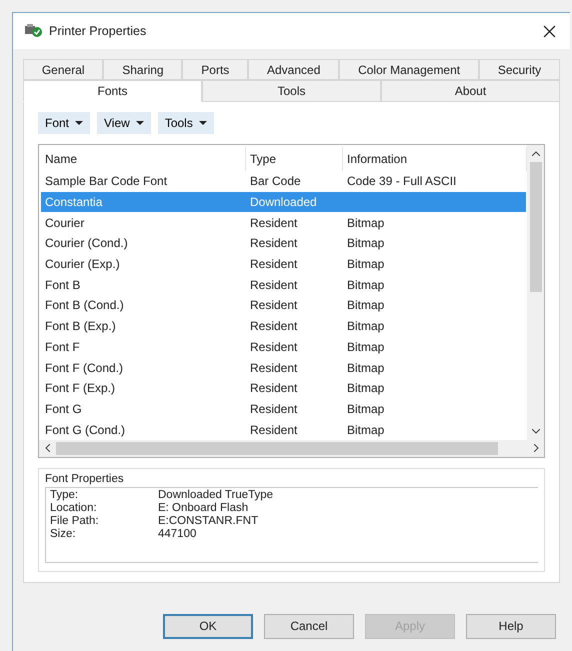 The width and height of the screenshot is (572, 651). What do you see at coordinates (82, 264) in the screenshot?
I see `table-cell-text: Courier (Exp.)` at bounding box center [82, 264].